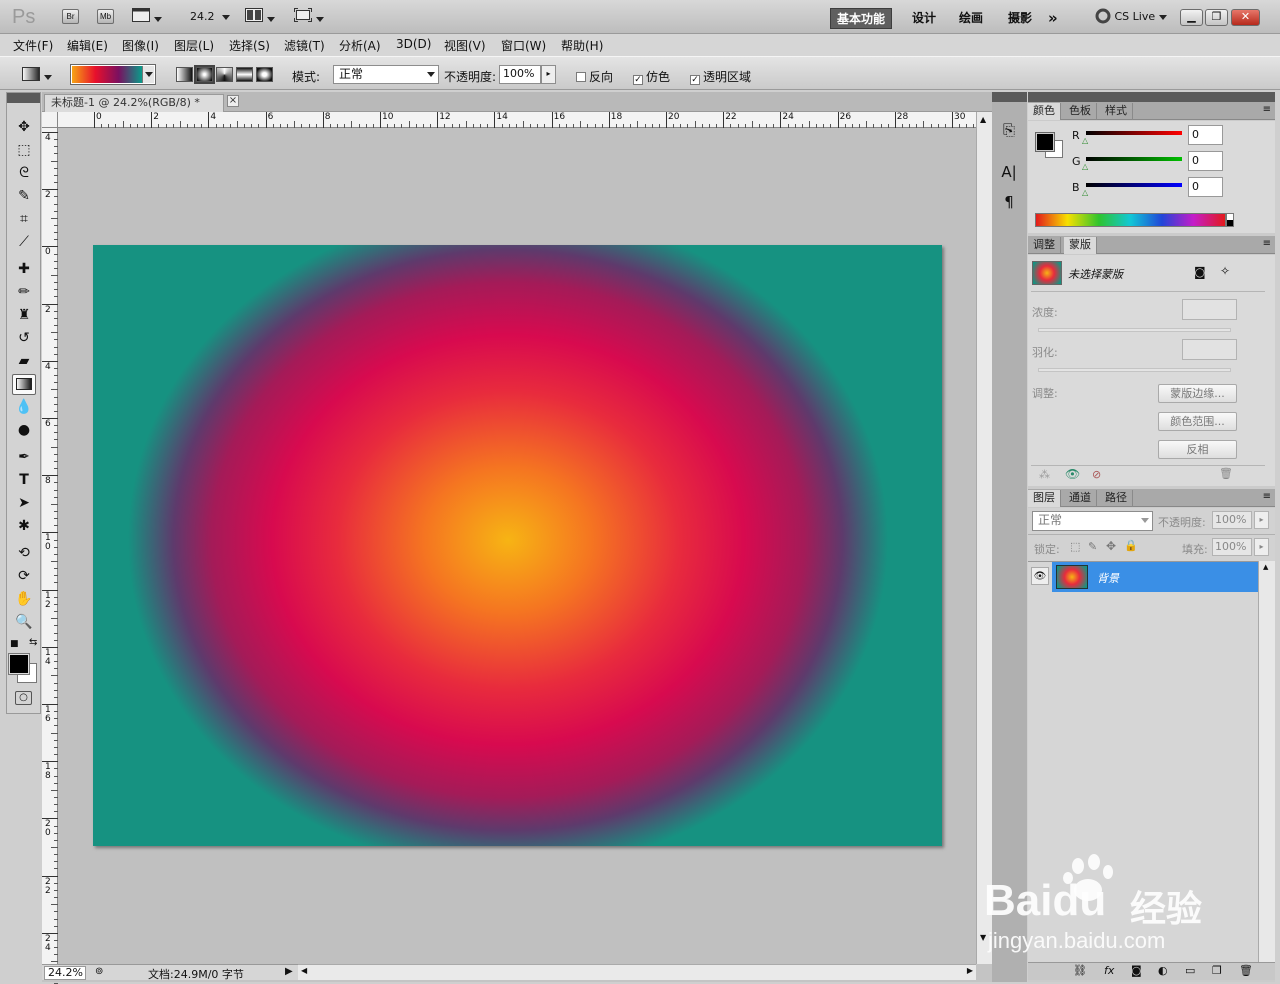  What do you see at coordinates (720, 76) in the screenshot?
I see `transparency-option: ✓ 透明区域` at bounding box center [720, 76].